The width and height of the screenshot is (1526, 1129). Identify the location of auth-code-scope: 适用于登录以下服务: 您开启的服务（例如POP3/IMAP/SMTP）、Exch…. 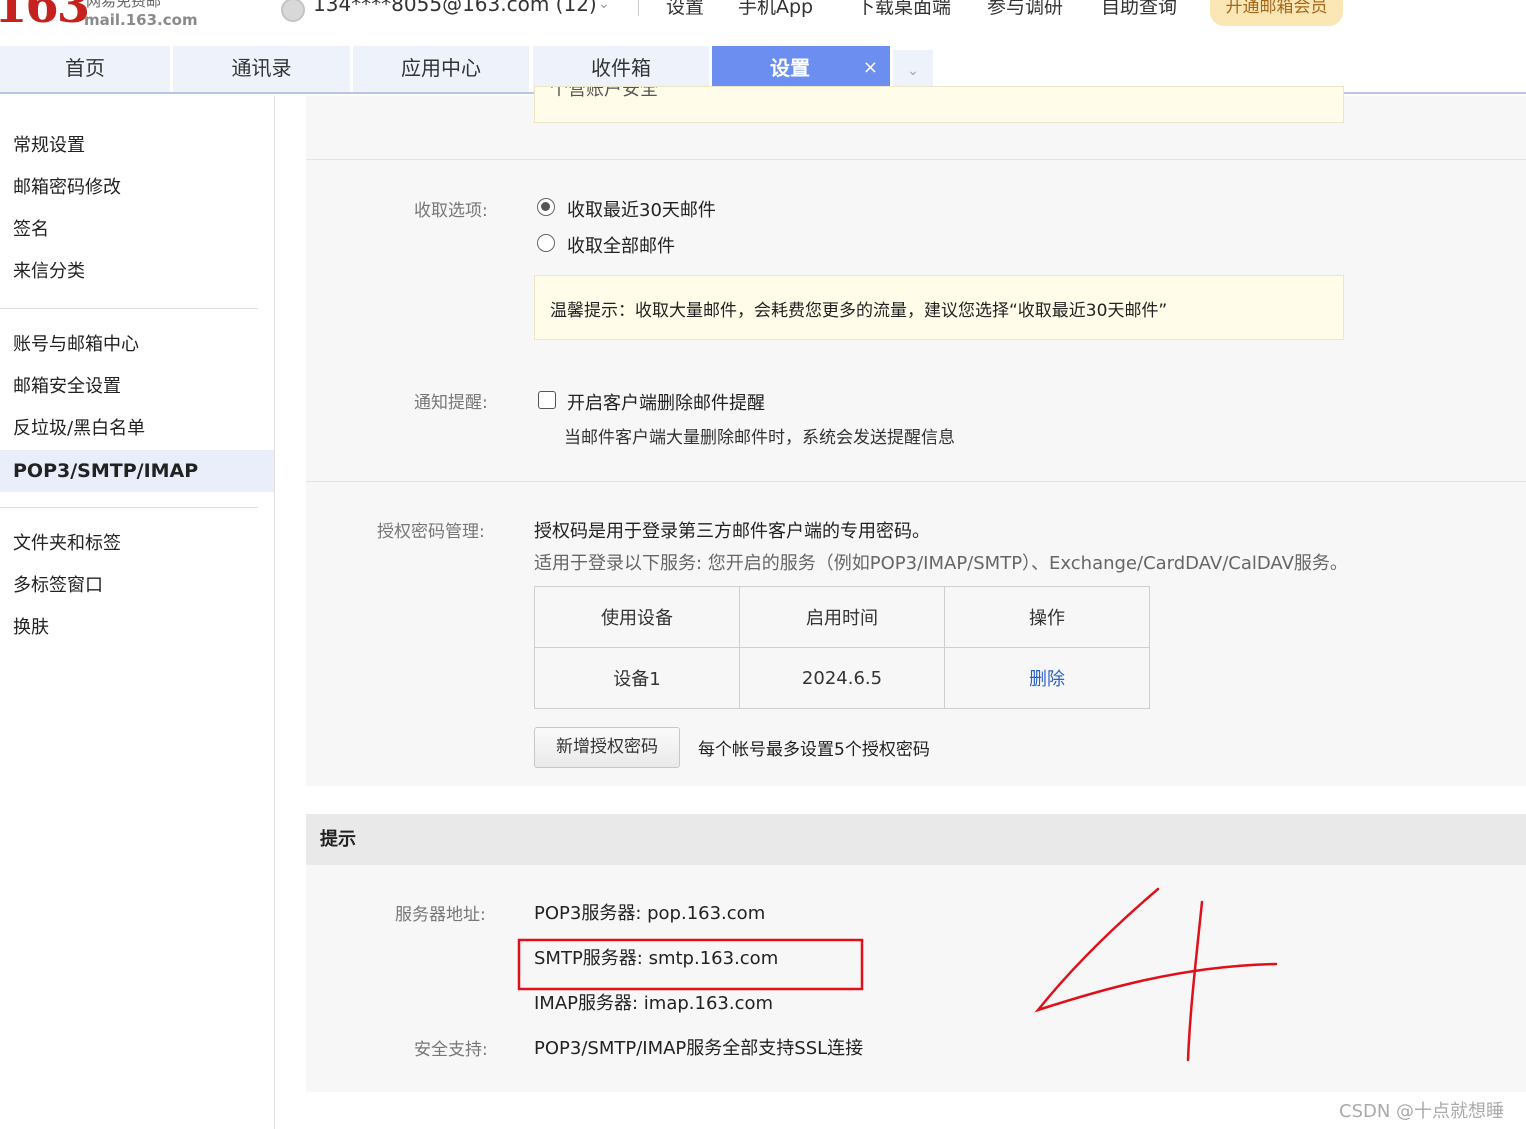
(941, 563).